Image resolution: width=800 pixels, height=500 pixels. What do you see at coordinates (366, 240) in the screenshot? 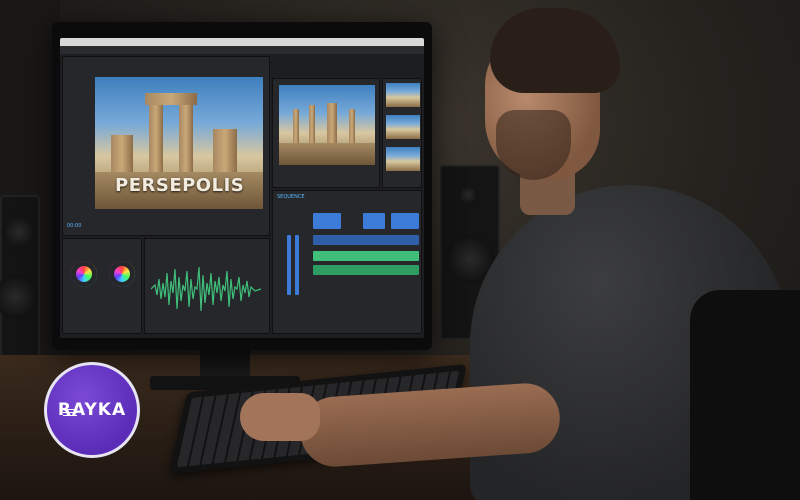
I see `video-track` at bounding box center [366, 240].